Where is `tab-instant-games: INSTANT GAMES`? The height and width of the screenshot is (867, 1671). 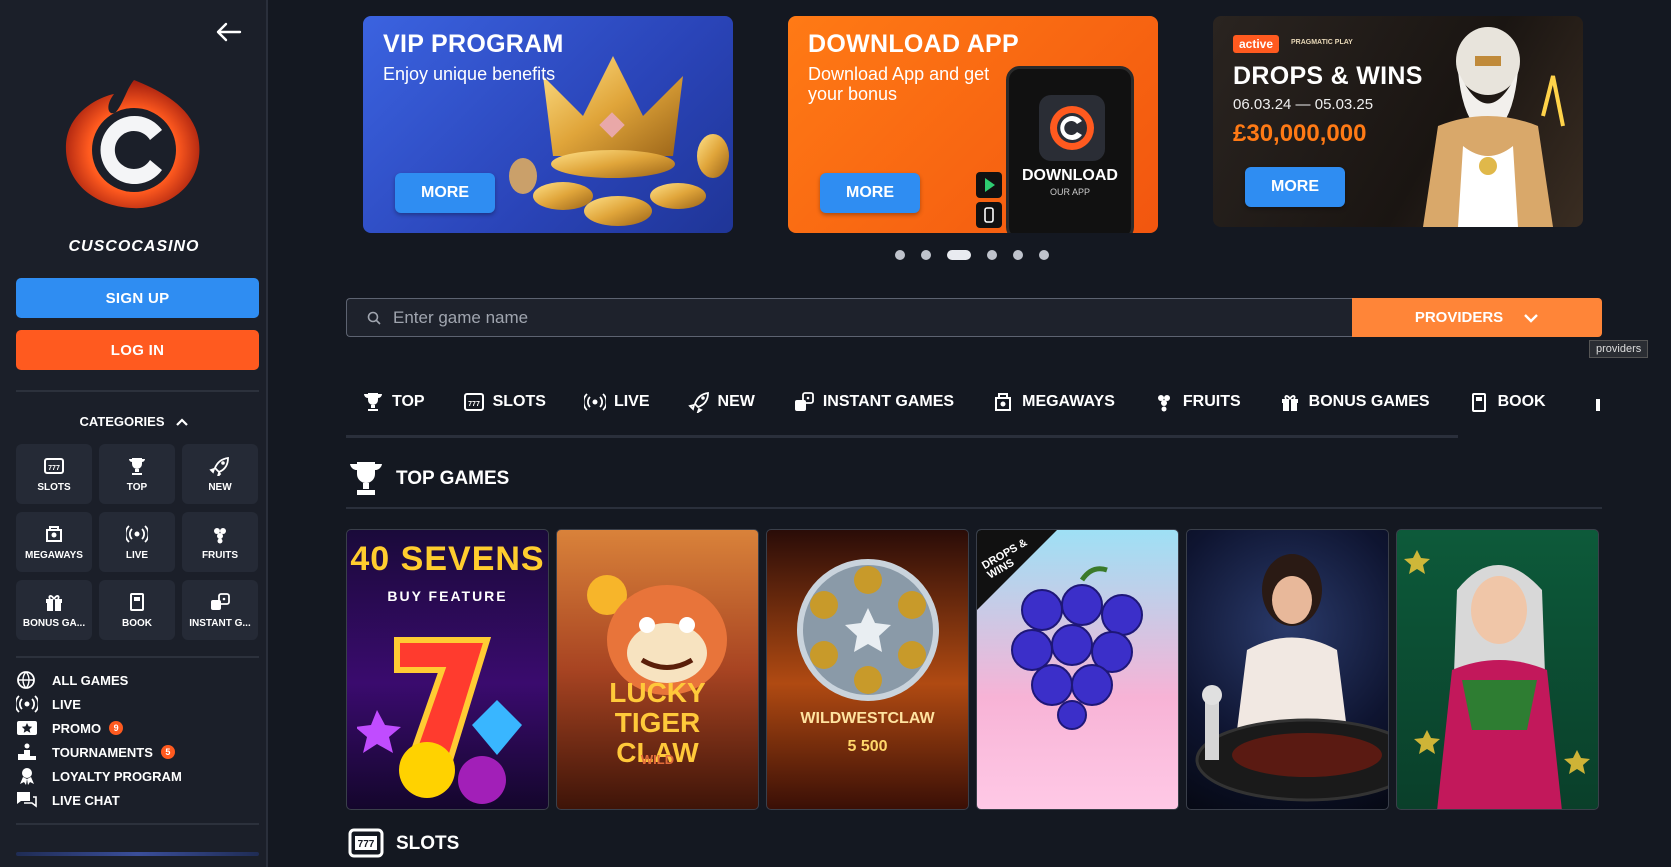 tab-instant-games: INSTANT GAMES is located at coordinates (873, 402).